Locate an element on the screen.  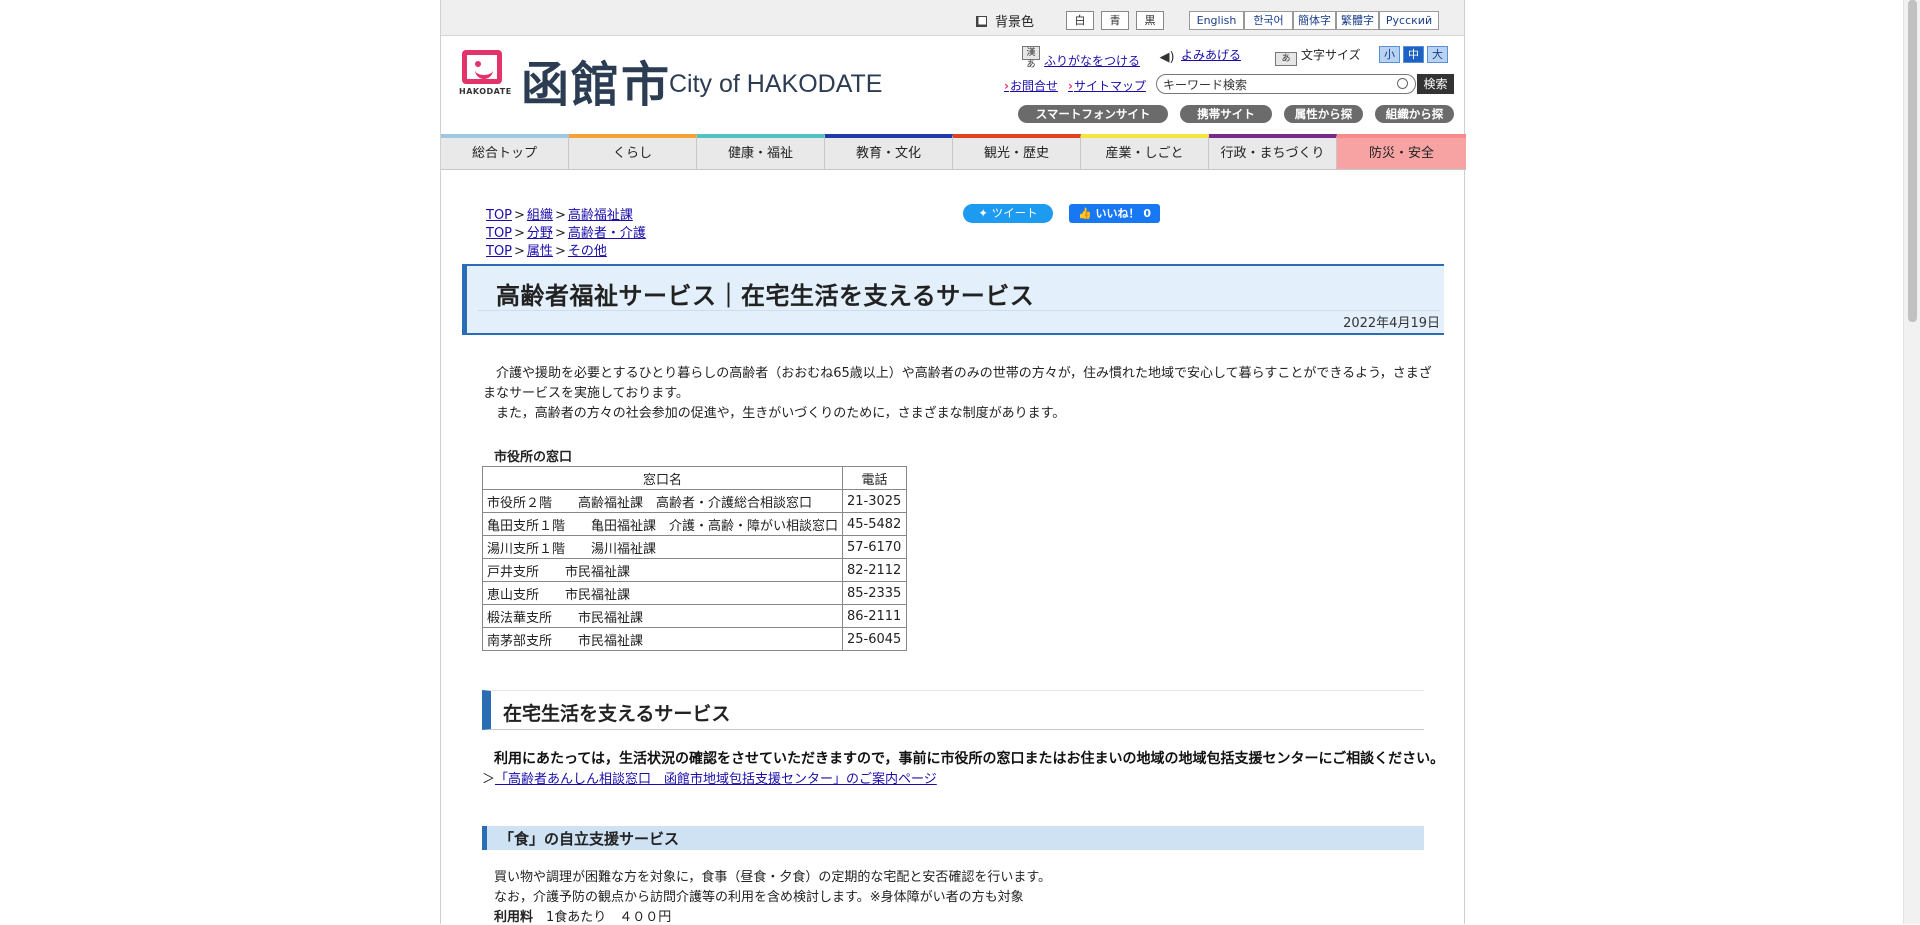
subsection-heading: 「食」の自立支援サービス is located at coordinates (953, 838).